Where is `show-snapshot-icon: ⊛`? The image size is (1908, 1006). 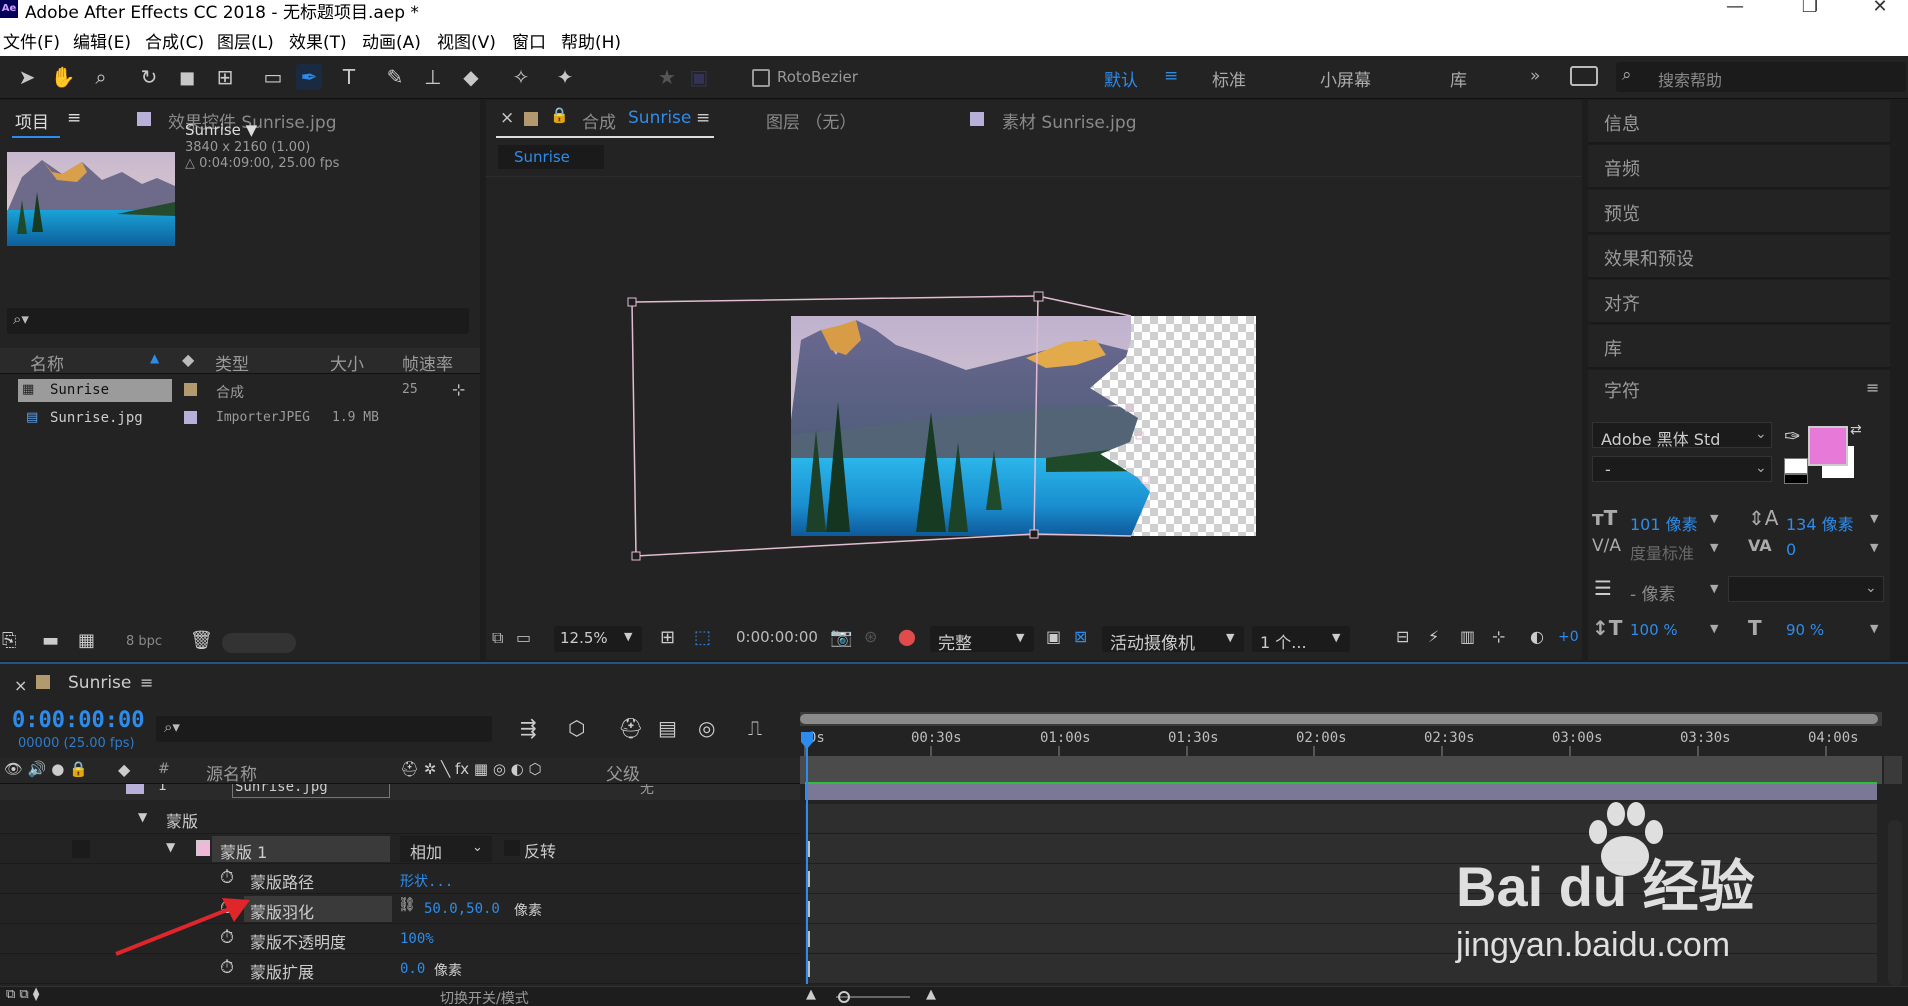 show-snapshot-icon: ⊛ is located at coordinates (870, 636).